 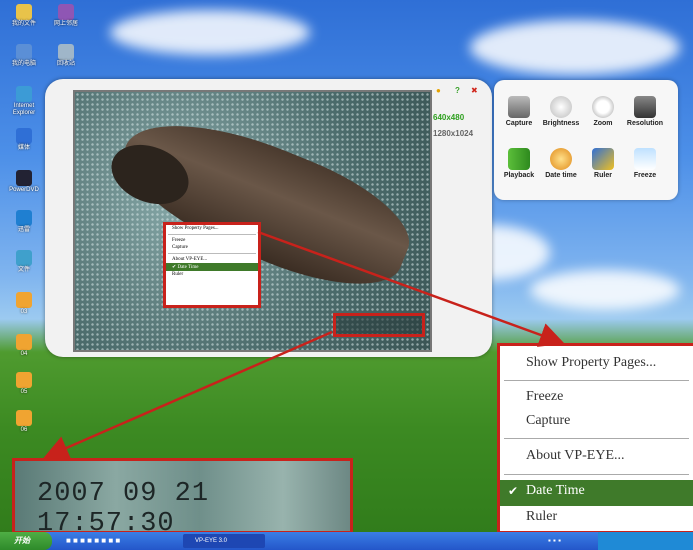 What do you see at coordinates (26, 541) in the screenshot?
I see `start-button: 开始` at bounding box center [26, 541].